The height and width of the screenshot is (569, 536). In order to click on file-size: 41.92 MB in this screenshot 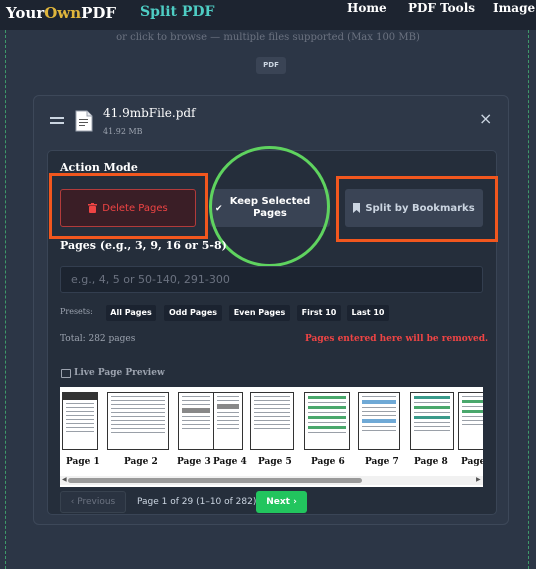, I will do `click(123, 131)`.